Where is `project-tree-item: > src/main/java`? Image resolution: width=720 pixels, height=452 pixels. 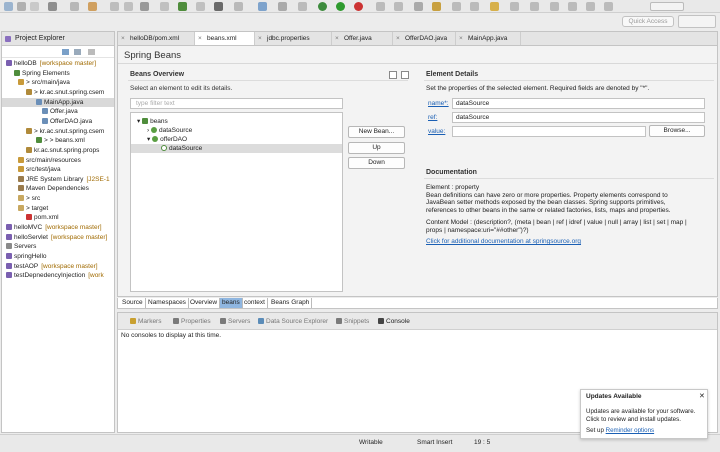 project-tree-item: > src/main/java is located at coordinates (58, 82).